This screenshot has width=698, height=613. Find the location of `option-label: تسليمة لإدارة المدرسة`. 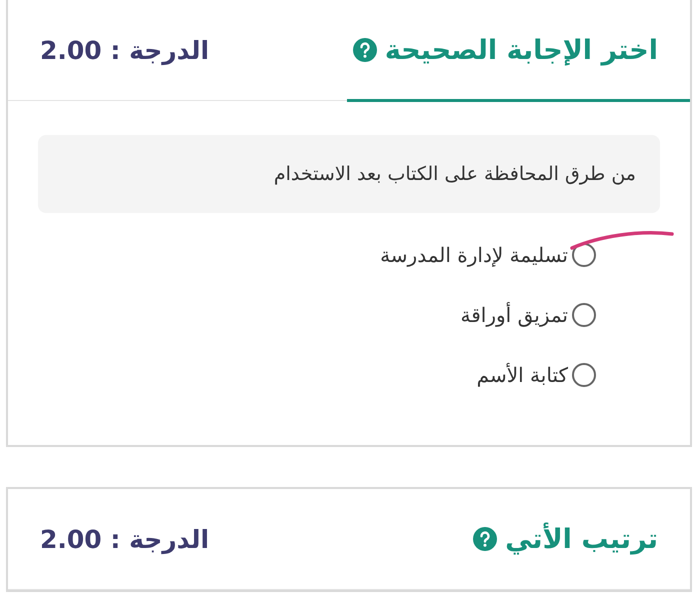

option-label: تسليمة لإدارة المدرسة is located at coordinates (474, 255).